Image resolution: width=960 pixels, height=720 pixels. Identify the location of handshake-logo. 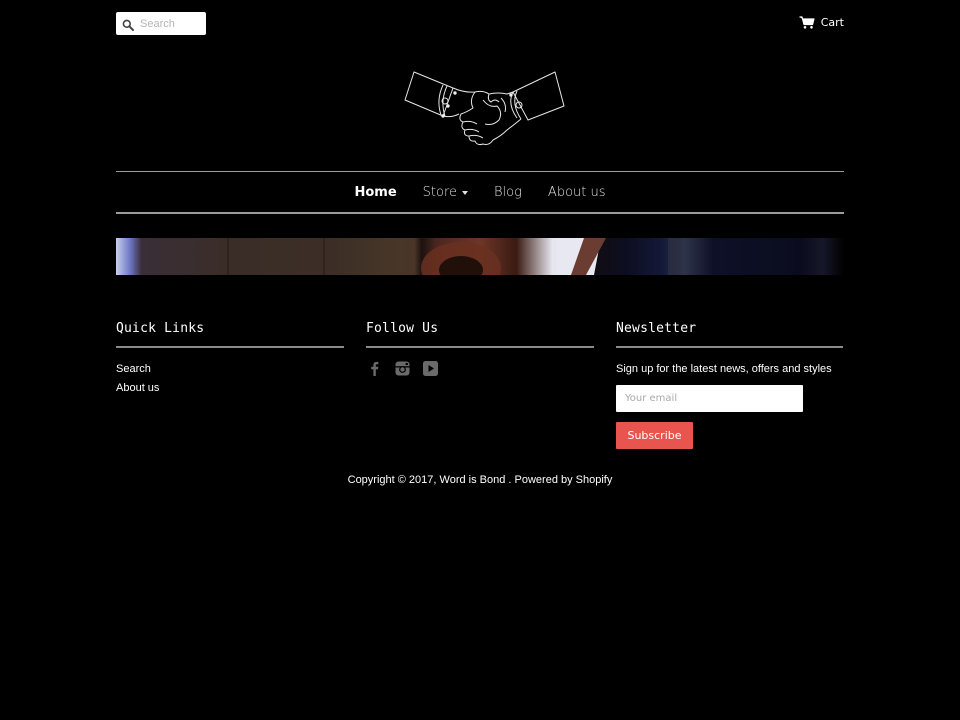
(484, 109).